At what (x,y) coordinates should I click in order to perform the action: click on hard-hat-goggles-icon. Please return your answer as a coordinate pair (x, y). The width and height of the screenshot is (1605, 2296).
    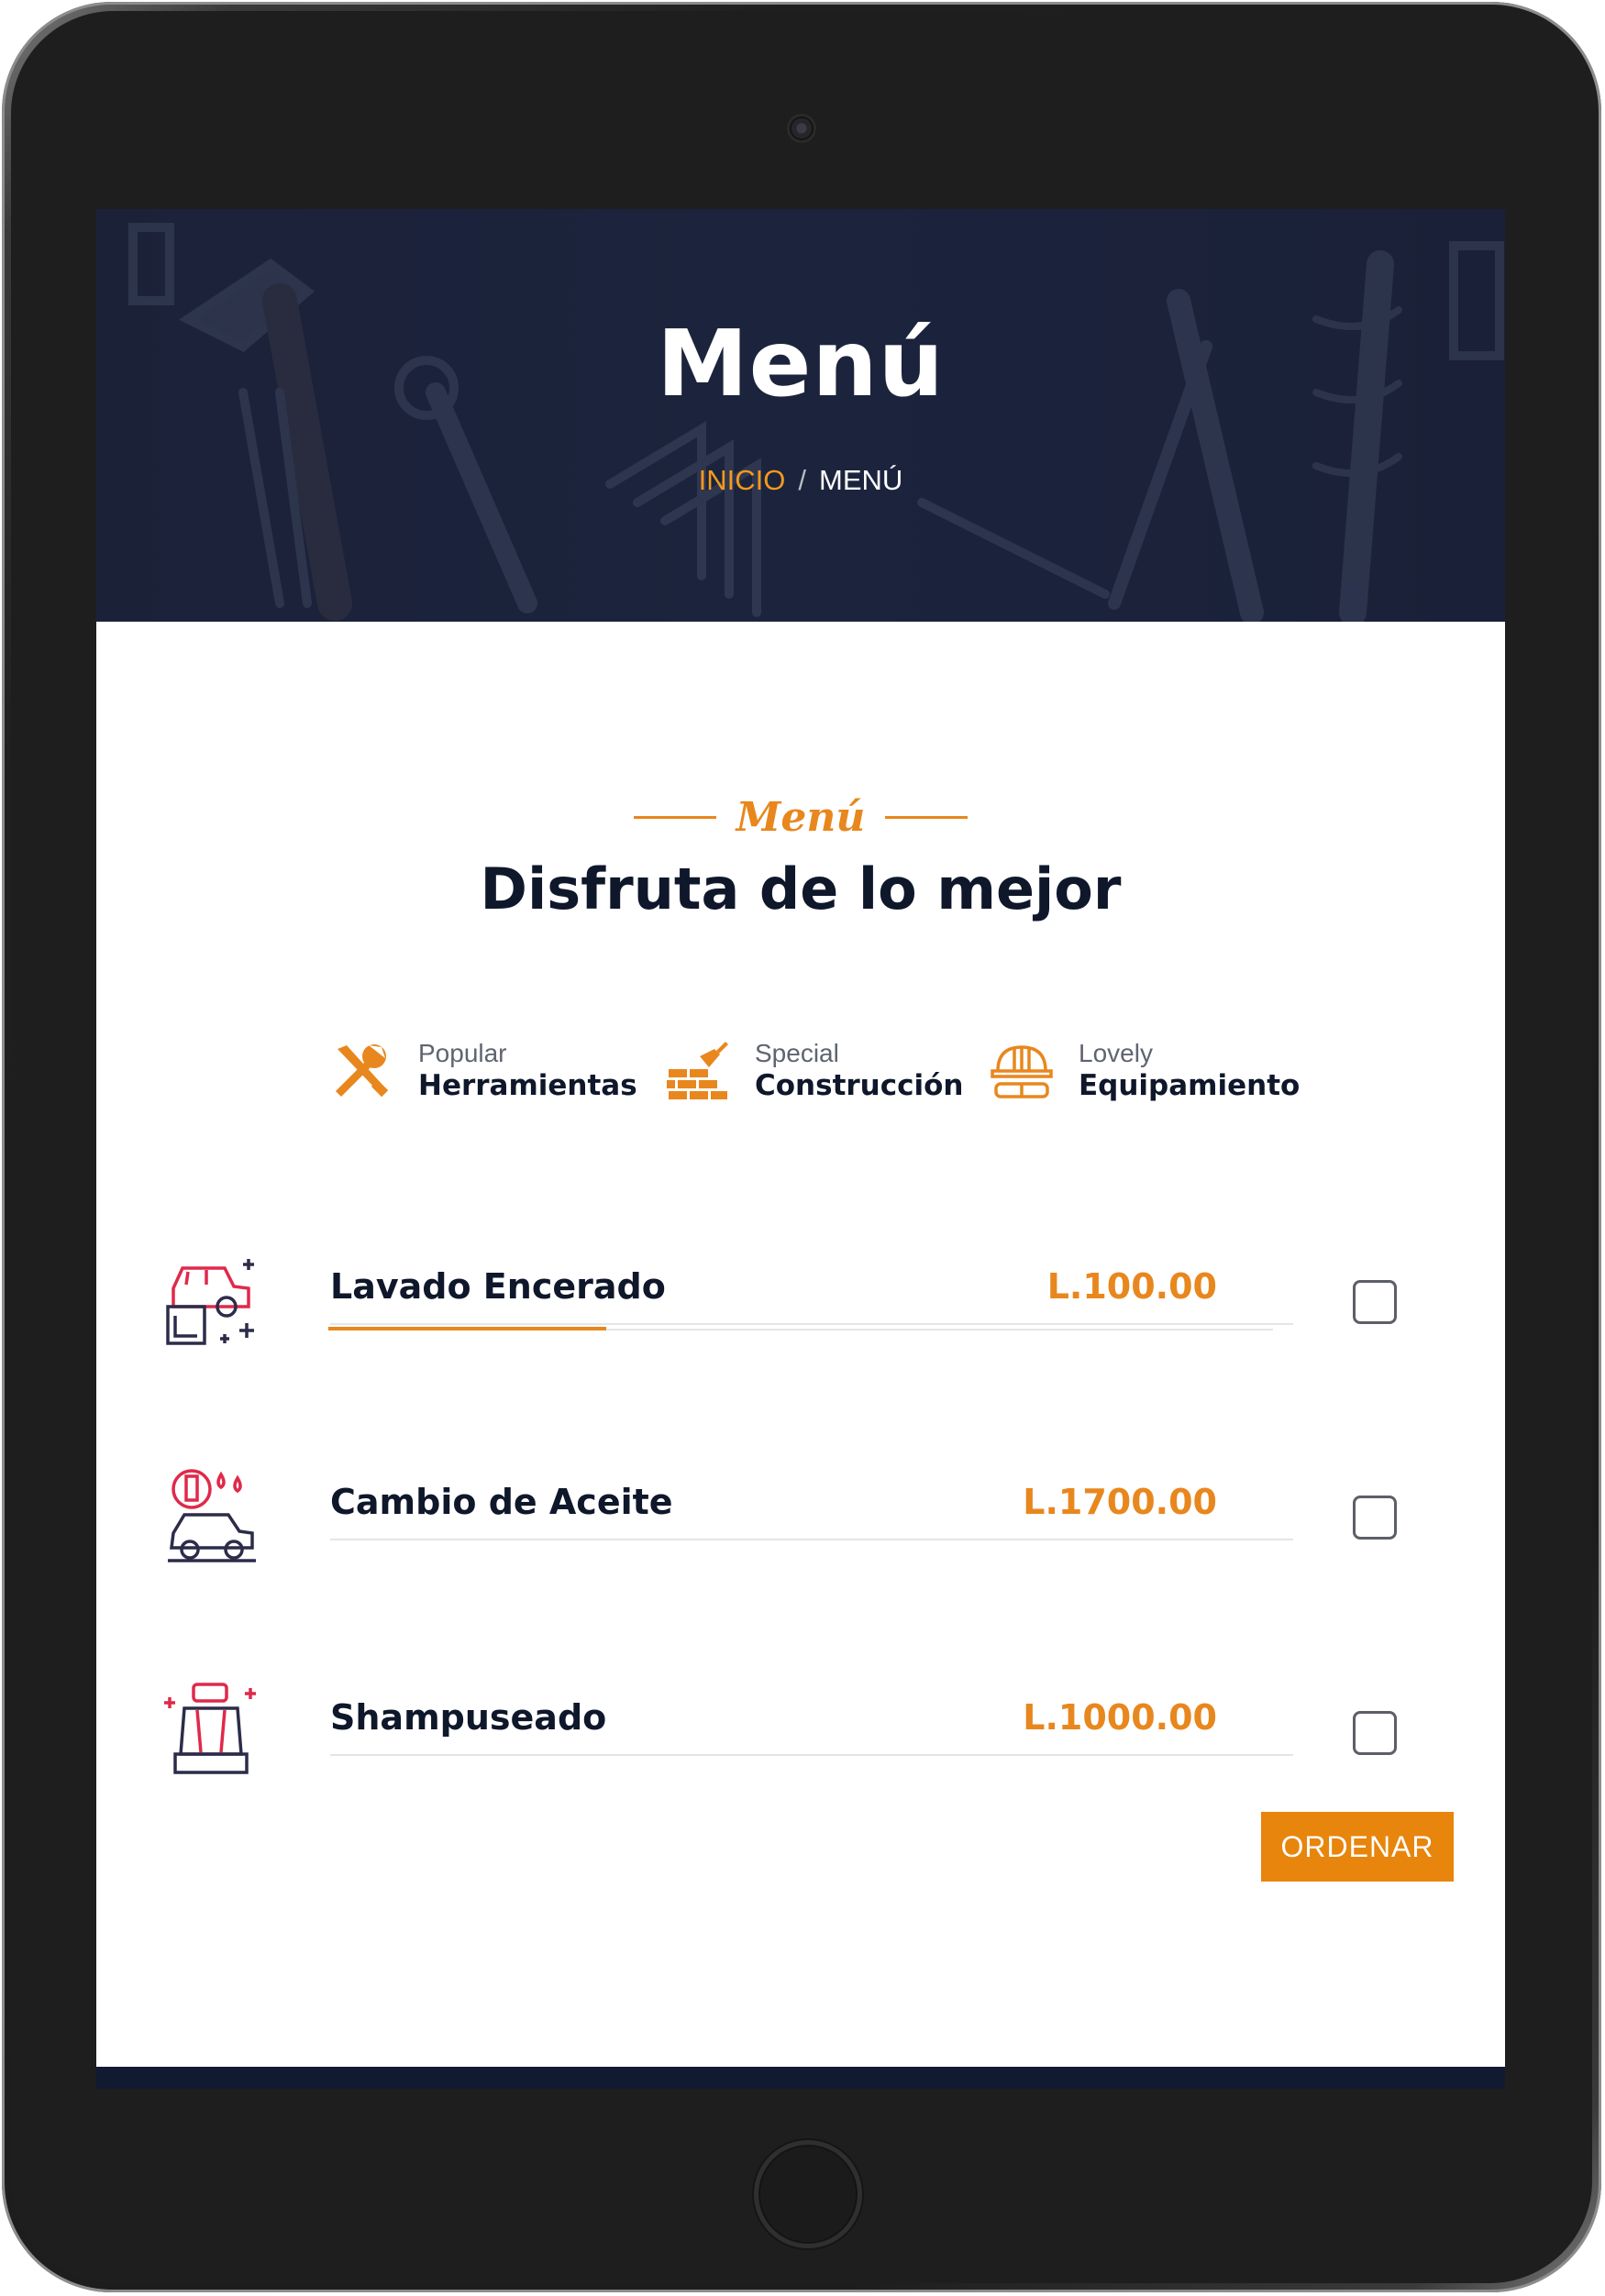
    Looking at the image, I should click on (1022, 1071).